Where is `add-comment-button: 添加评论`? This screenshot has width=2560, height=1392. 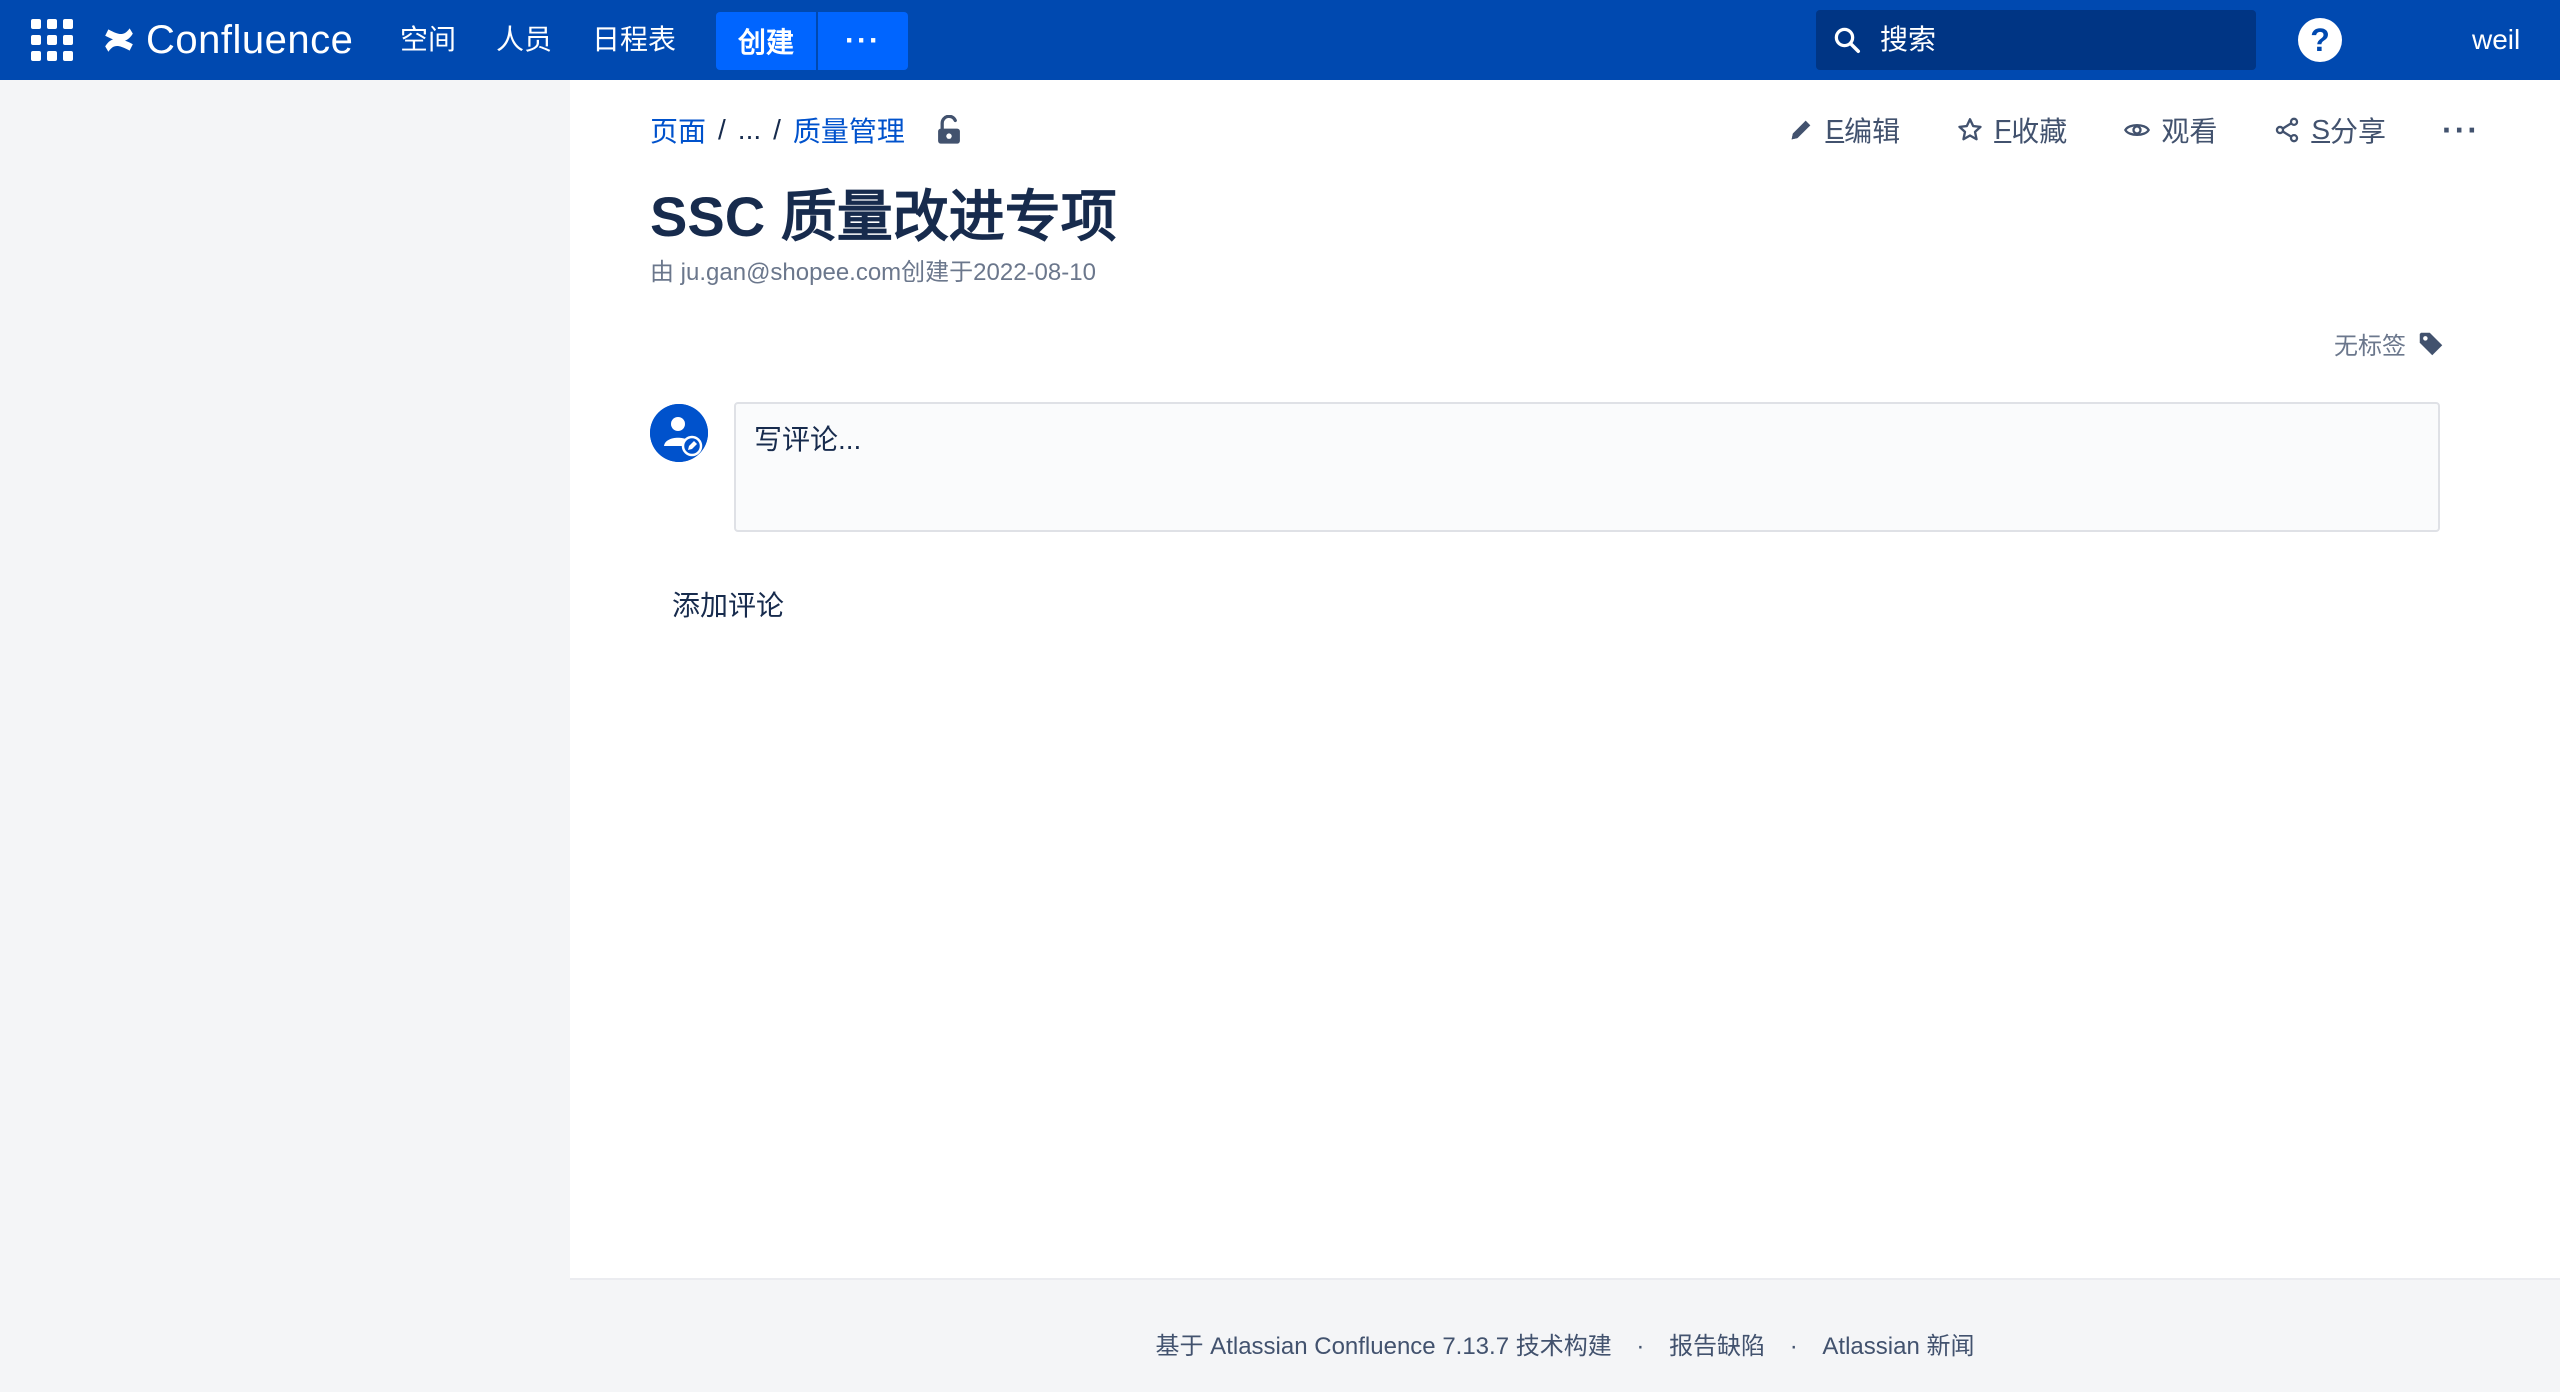
add-comment-button: 添加评论 is located at coordinates (728, 604).